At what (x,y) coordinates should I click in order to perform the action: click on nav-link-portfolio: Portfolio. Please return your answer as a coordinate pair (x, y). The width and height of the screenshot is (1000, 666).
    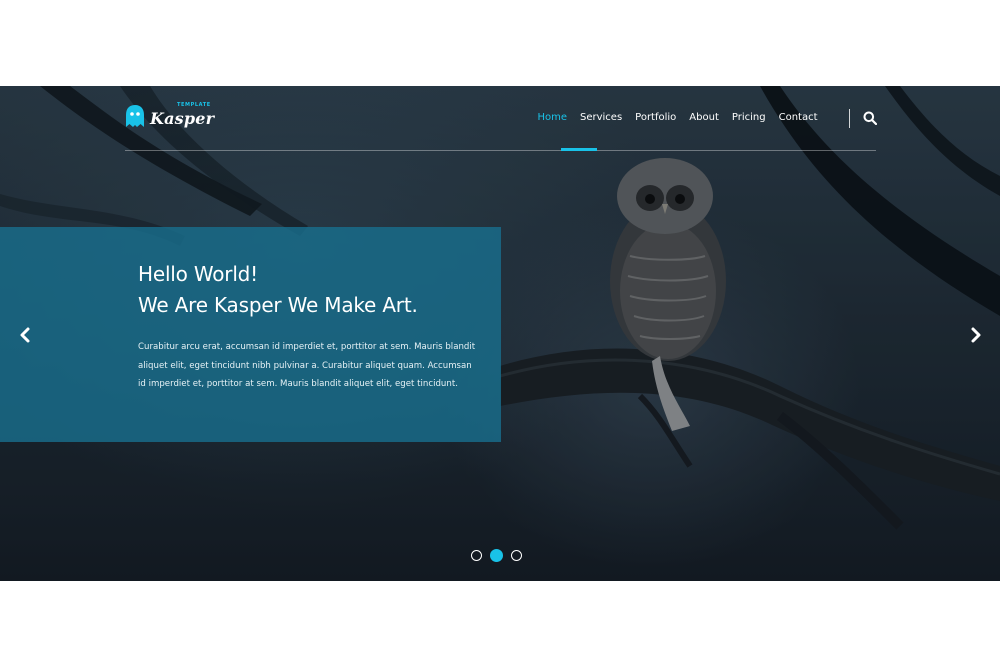
    Looking at the image, I should click on (656, 117).